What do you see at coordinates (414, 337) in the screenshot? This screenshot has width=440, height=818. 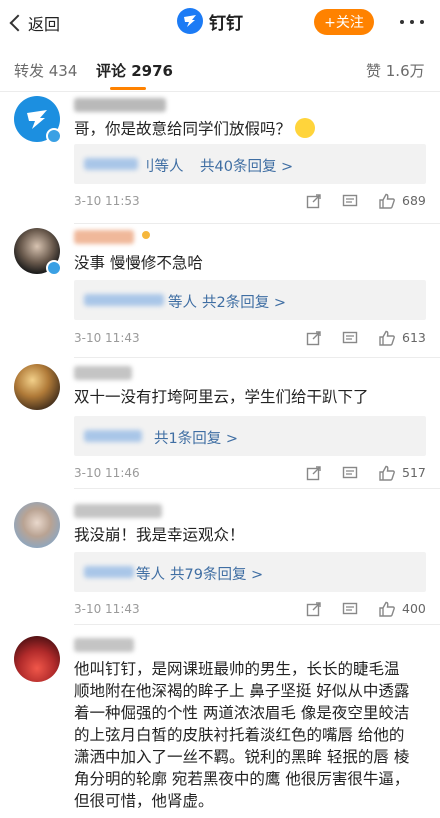 I see `like-count: 613` at bounding box center [414, 337].